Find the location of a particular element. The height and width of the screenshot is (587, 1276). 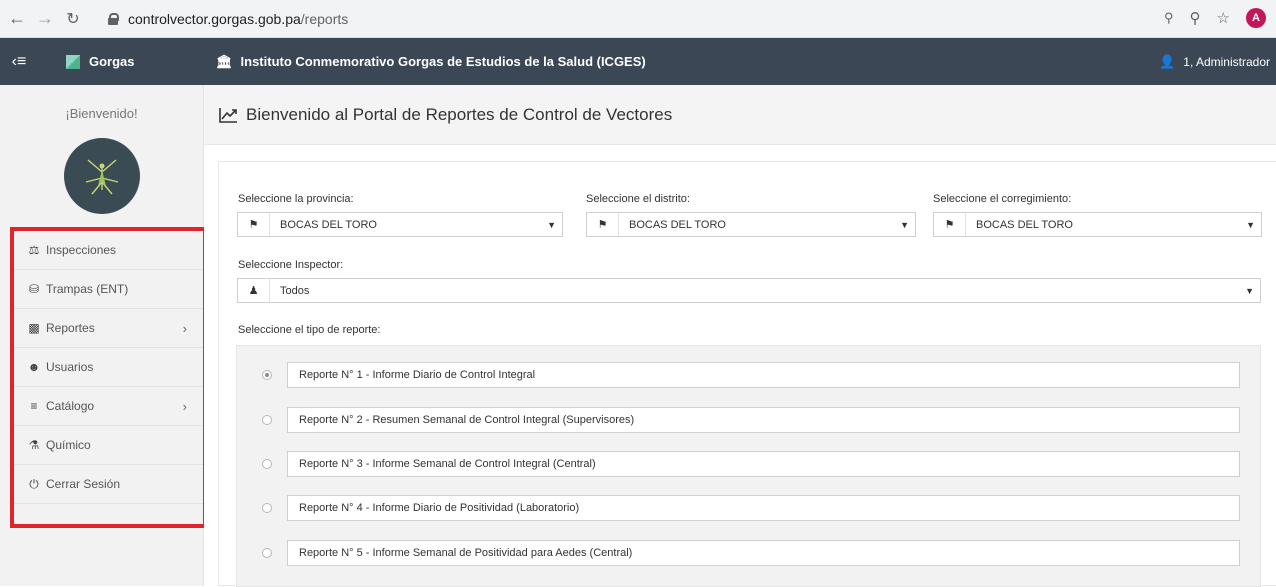

institution-icon: 🏛 is located at coordinates (224, 61).